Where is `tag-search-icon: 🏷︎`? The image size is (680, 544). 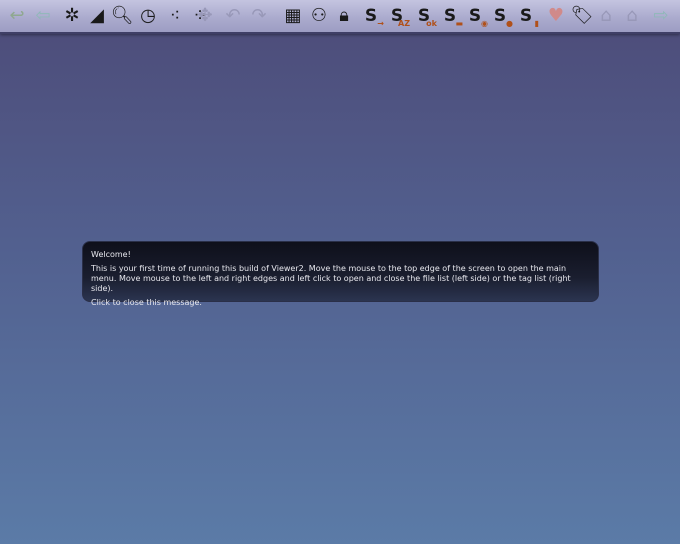
tag-search-icon: 🏷︎ is located at coordinates (582, 15).